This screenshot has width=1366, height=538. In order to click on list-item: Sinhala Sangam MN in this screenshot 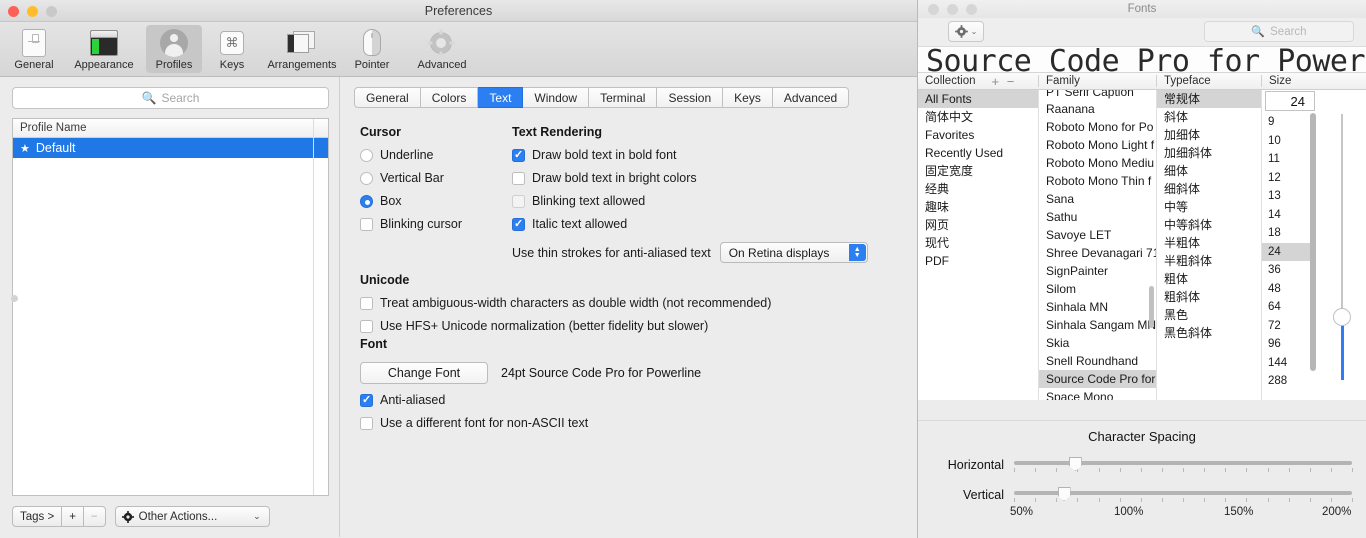, I will do `click(1097, 325)`.